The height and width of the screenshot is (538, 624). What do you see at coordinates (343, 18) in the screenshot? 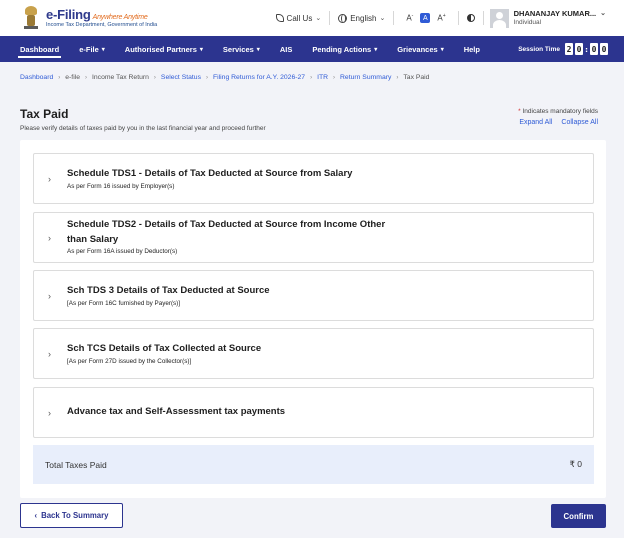
I see `globe-icon` at bounding box center [343, 18].